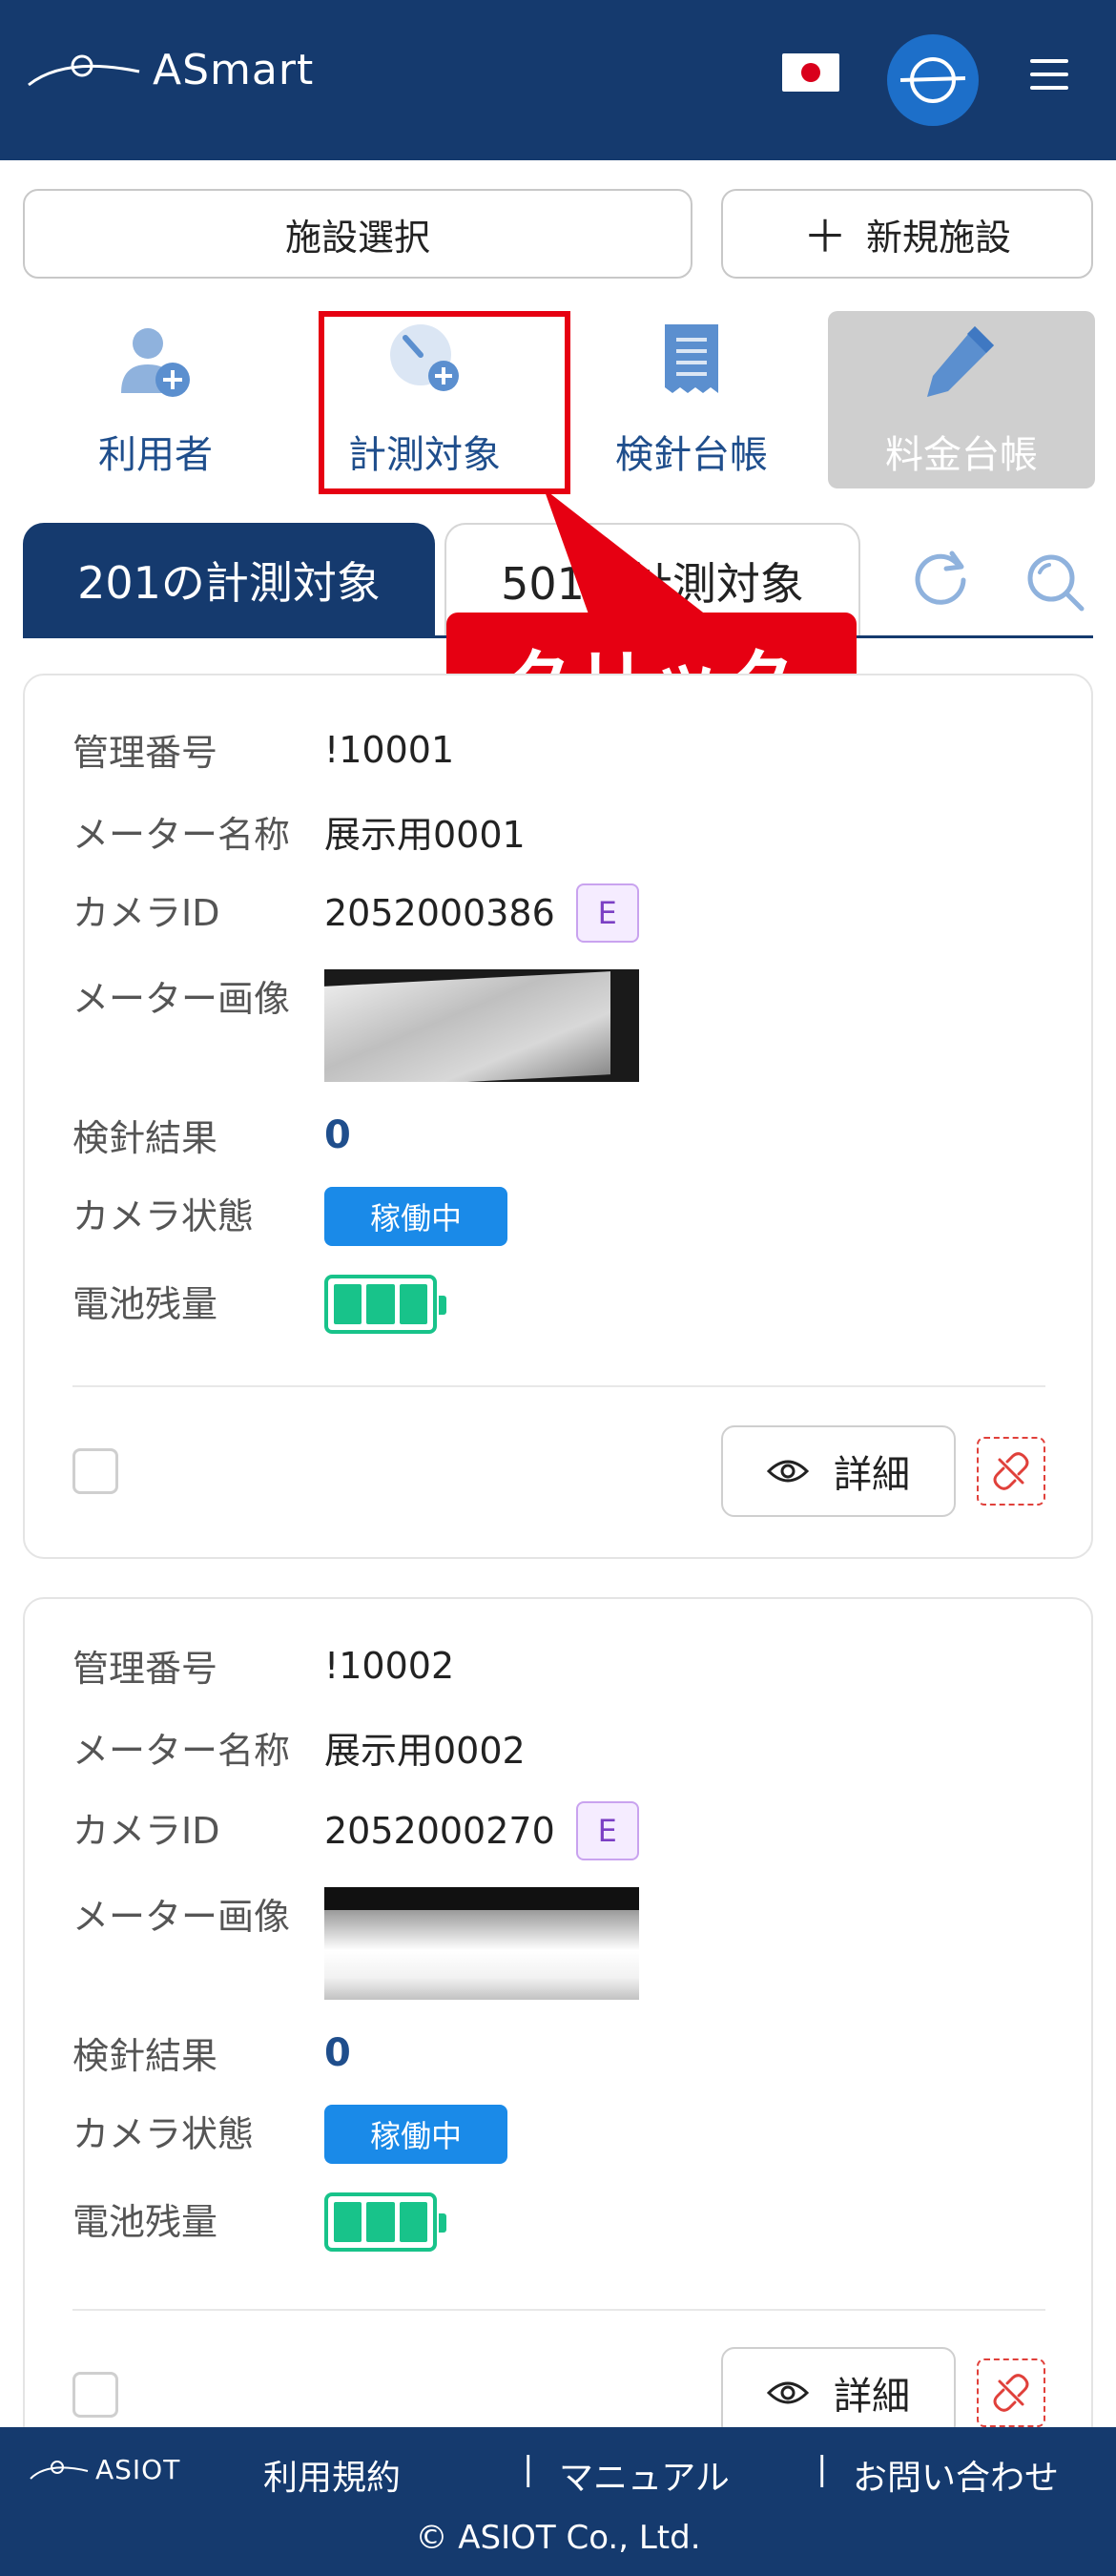 This screenshot has height=2576, width=1116. What do you see at coordinates (956, 2475) in the screenshot?
I see `footer-link-contact: お問い合わせ` at bounding box center [956, 2475].